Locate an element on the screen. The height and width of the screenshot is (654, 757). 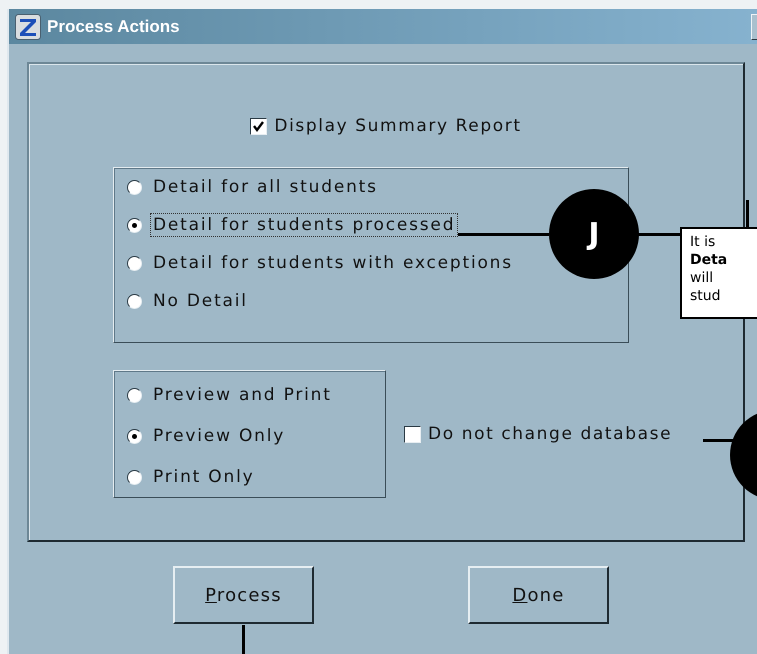
dialog-button: Process is located at coordinates (243, 595).